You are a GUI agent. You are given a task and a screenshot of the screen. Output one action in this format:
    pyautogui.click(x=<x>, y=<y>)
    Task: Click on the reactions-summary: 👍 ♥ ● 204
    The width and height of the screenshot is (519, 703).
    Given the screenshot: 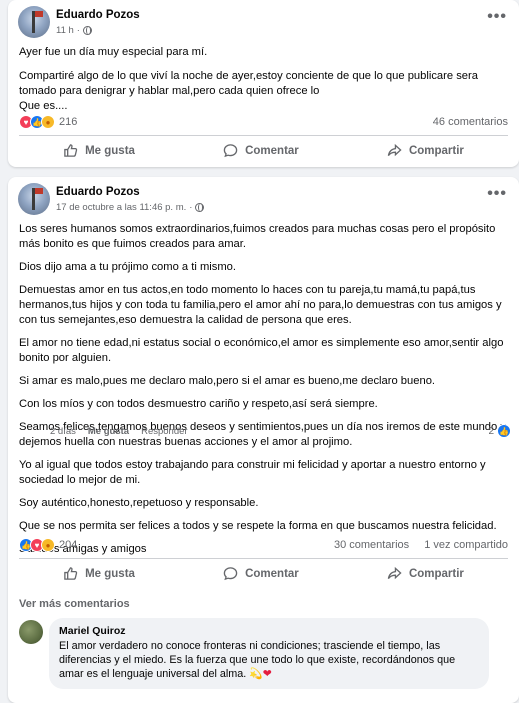 What is the action you would take?
    pyautogui.click(x=48, y=545)
    